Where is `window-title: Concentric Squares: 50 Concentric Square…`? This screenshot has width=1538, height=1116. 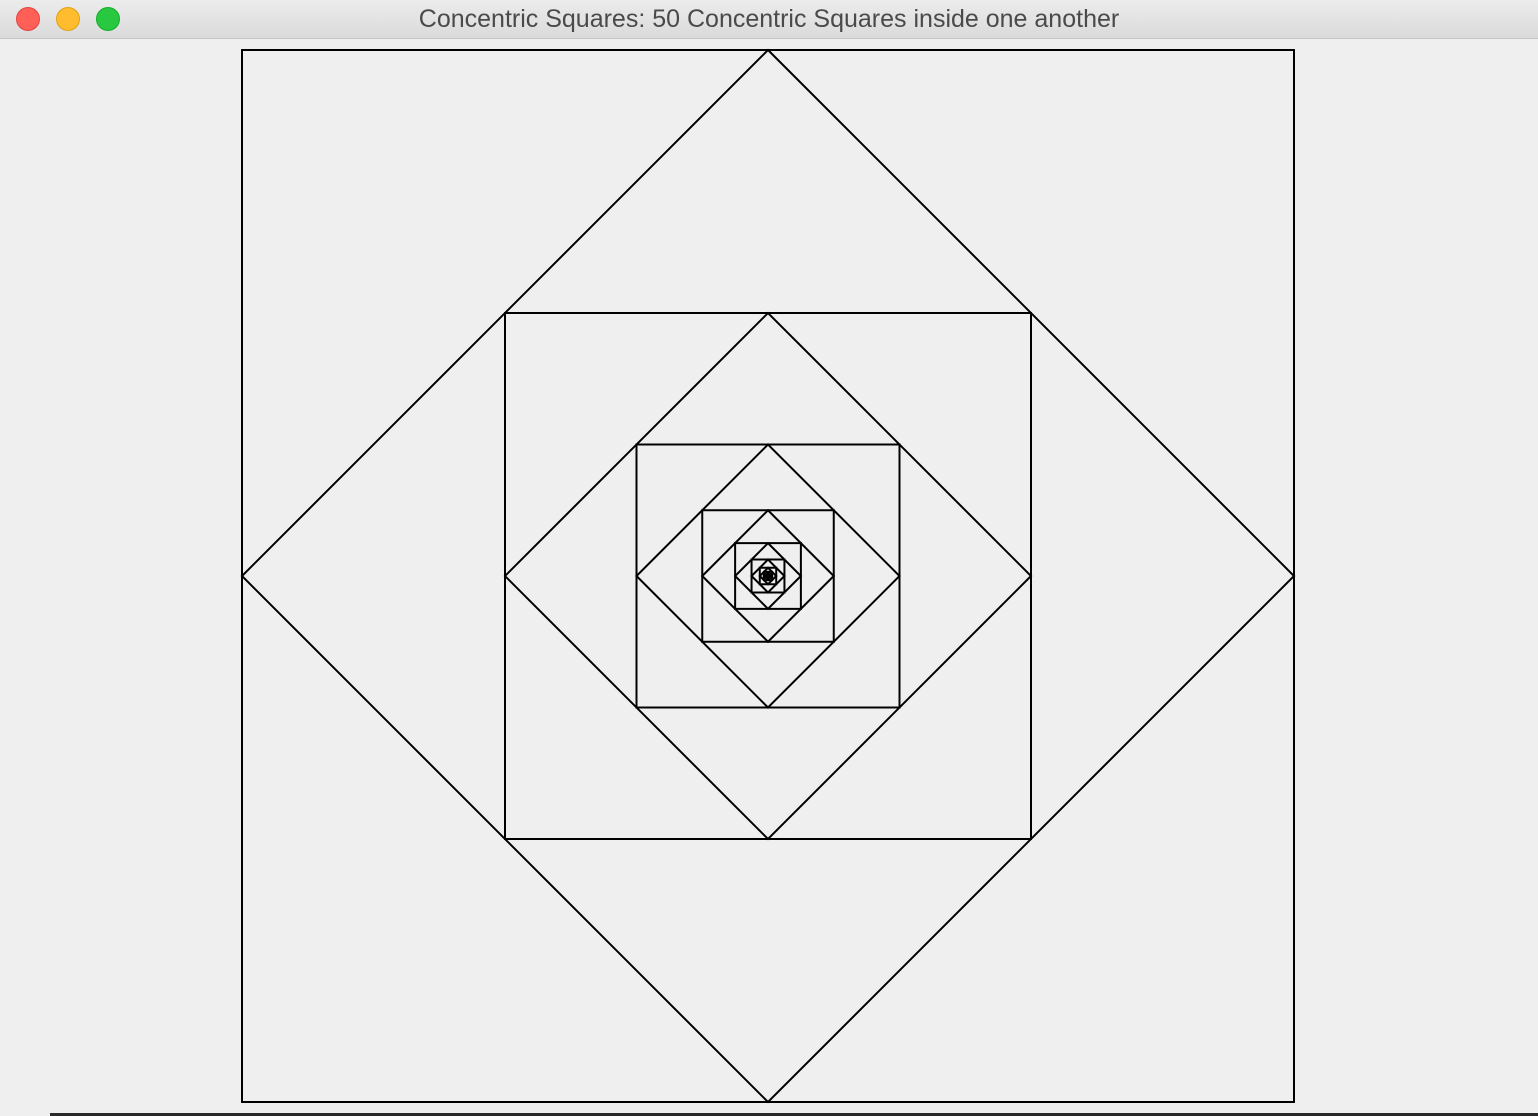
window-title: Concentric Squares: 50 Concentric Square… is located at coordinates (769, 19).